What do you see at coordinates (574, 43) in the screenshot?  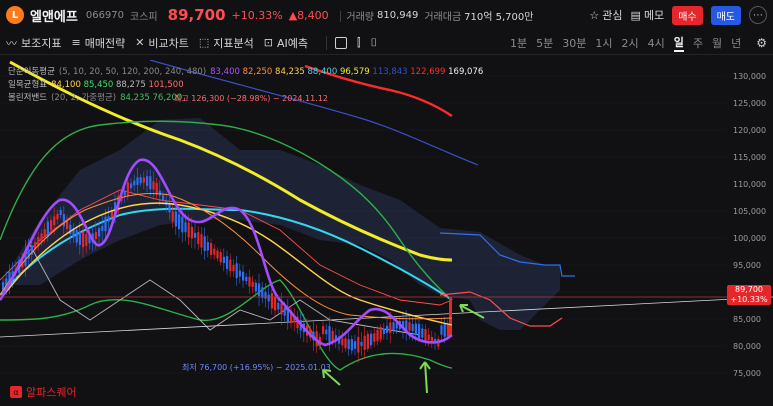 I see `period-30min: 30분` at bounding box center [574, 43].